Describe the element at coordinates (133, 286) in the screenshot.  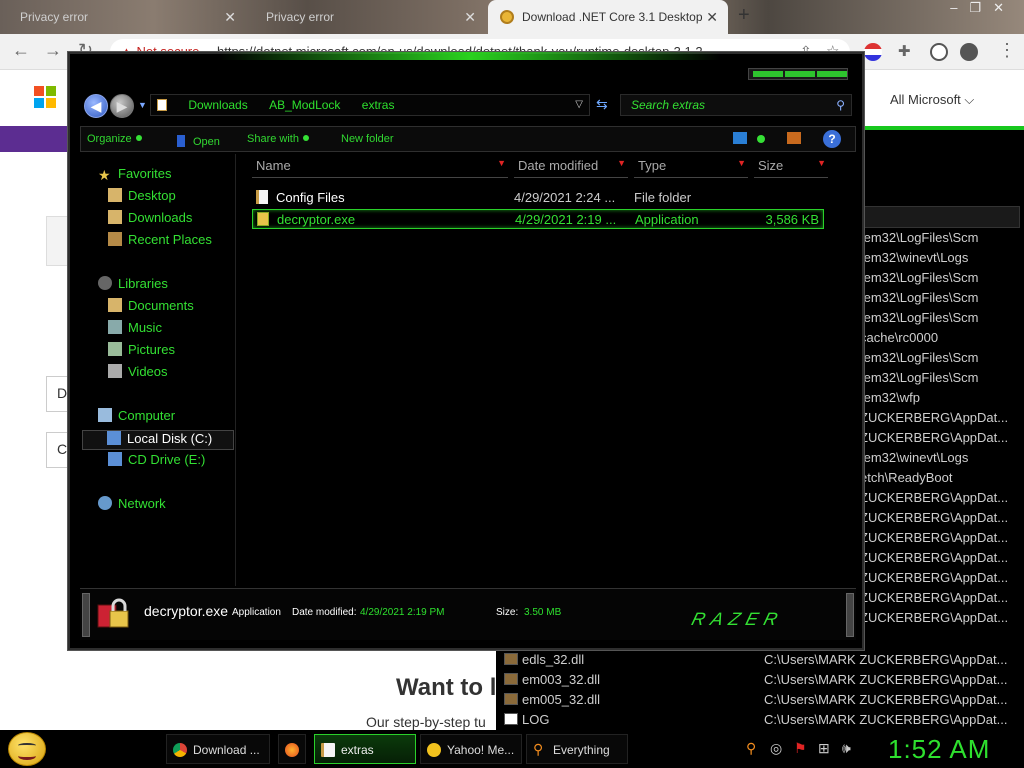
I see `nav-libraries: Libraries` at that location.